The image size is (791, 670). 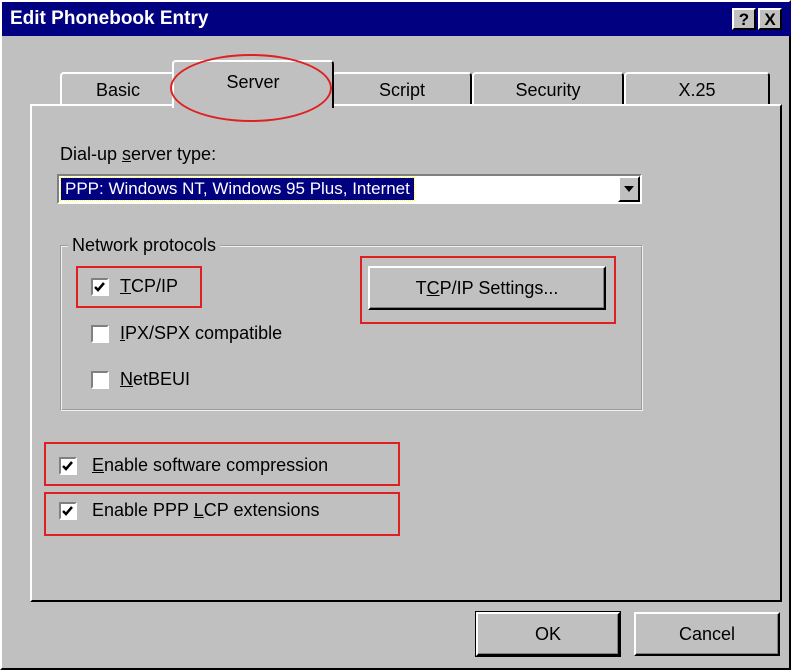 I want to click on ppp-lcp-label: Enable PPP LCP extensions, so click(x=206, y=510).